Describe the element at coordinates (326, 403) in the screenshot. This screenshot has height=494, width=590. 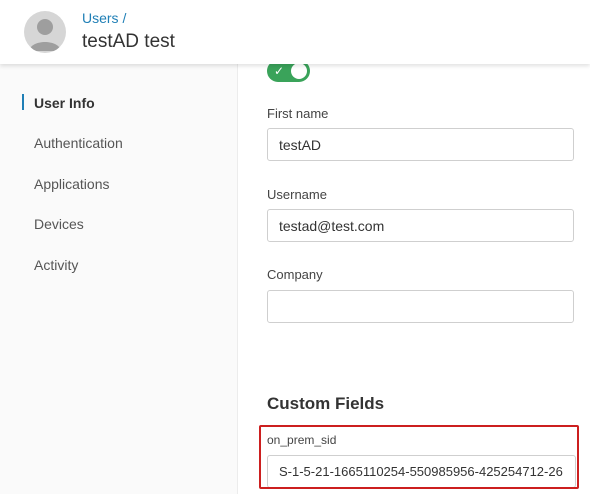
I see `custom-fields-heading: Custom Fields` at that location.